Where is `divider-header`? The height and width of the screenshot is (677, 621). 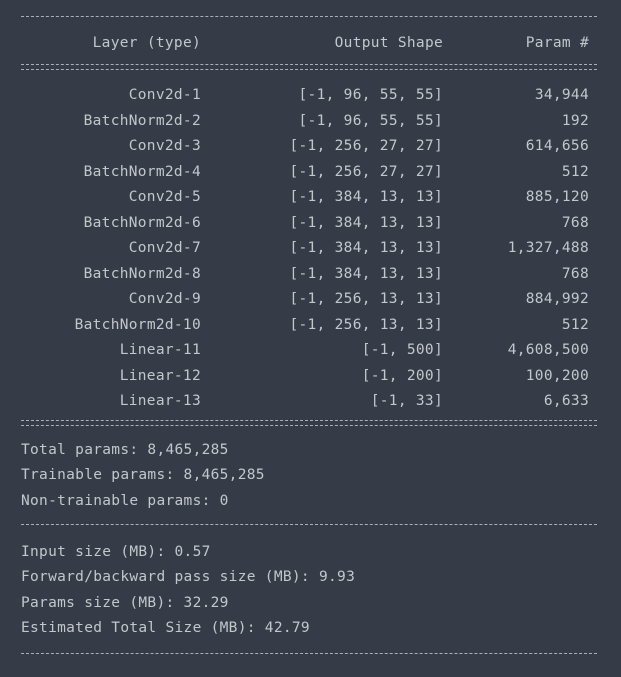
divider-header is located at coordinates (309, 67).